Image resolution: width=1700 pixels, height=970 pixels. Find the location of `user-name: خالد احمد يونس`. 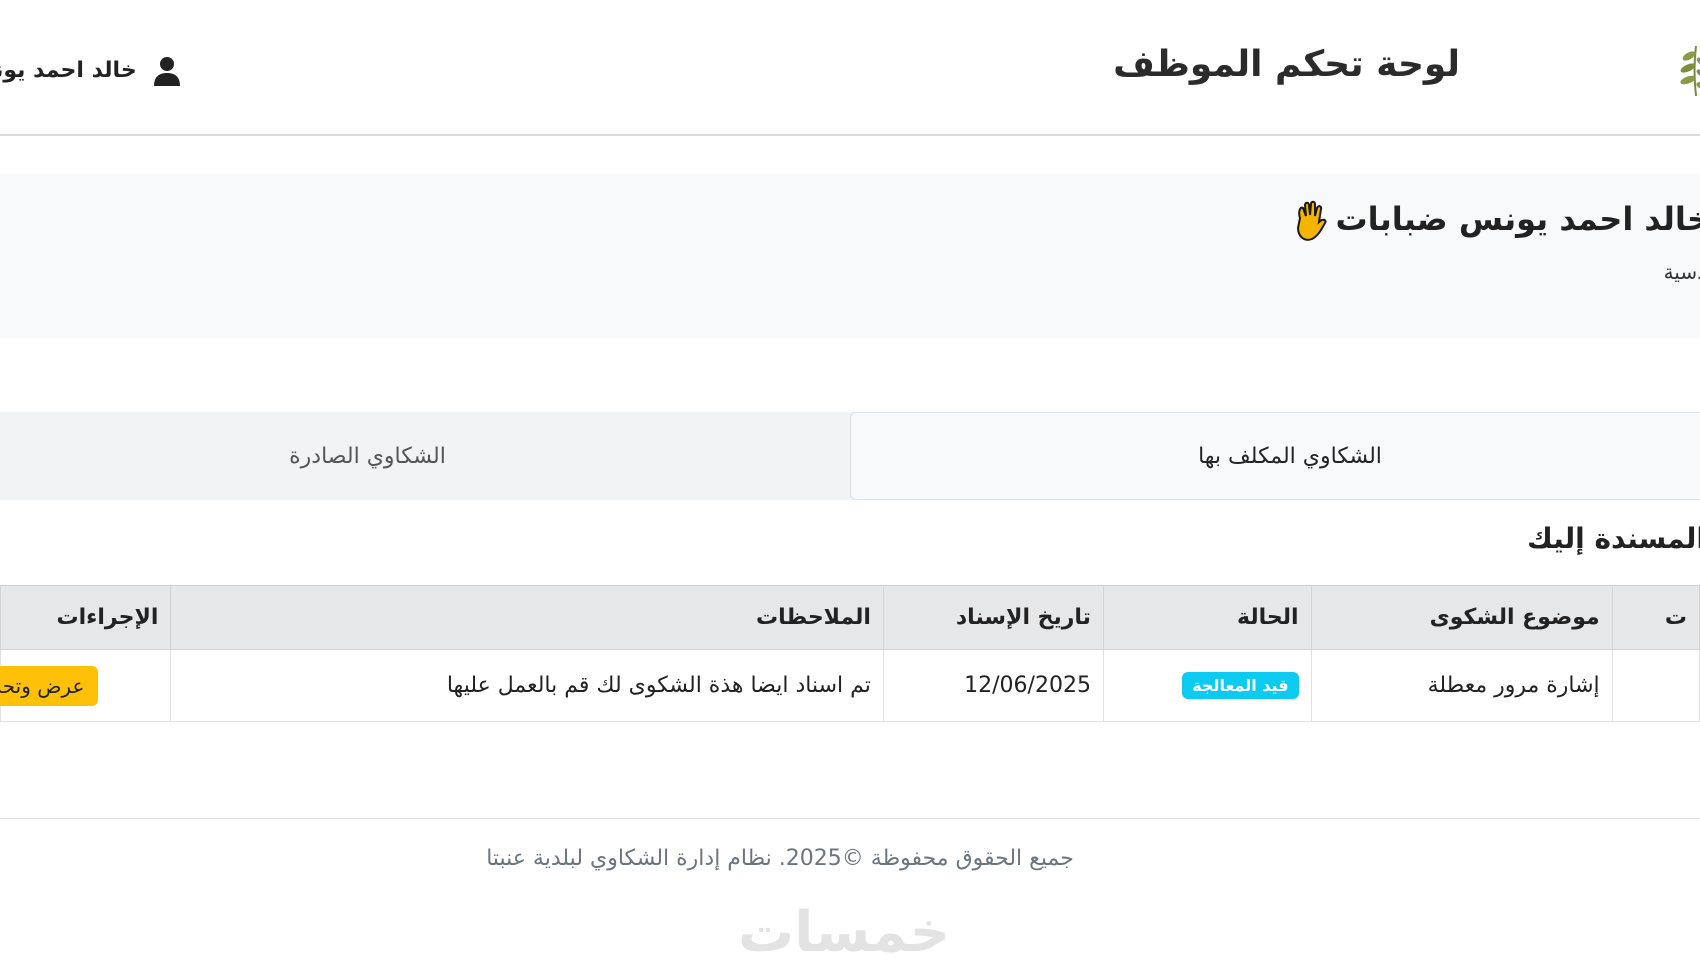

user-name: خالد احمد يونس is located at coordinates (68, 70).